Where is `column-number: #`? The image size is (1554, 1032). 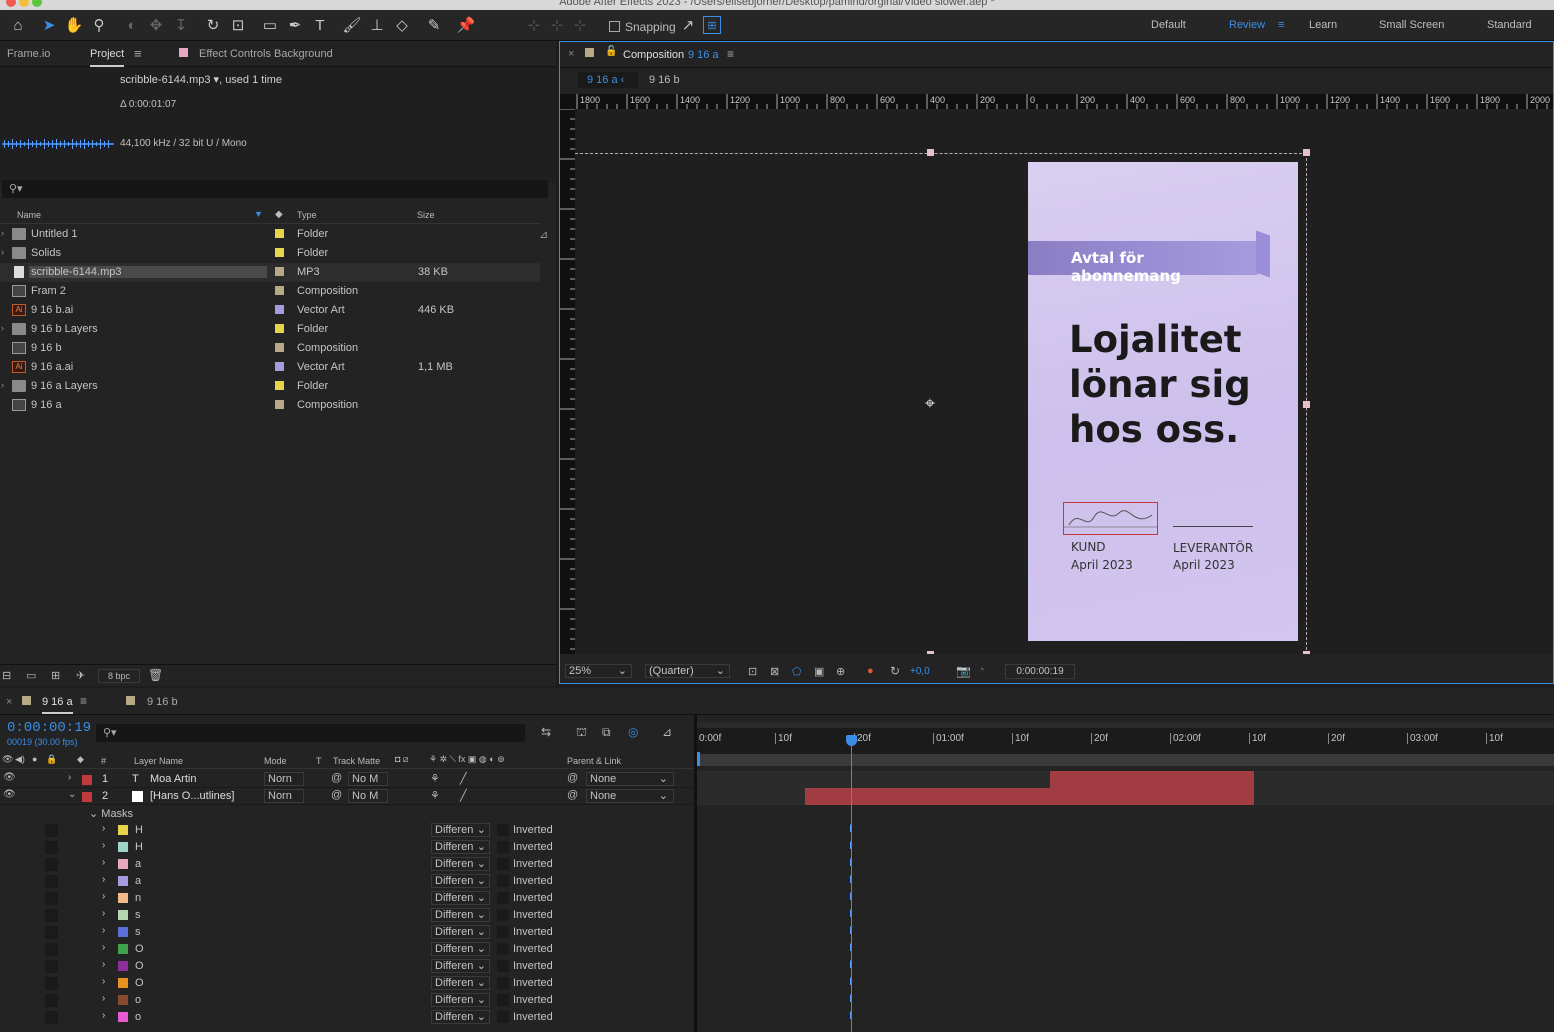 column-number: # is located at coordinates (103, 761).